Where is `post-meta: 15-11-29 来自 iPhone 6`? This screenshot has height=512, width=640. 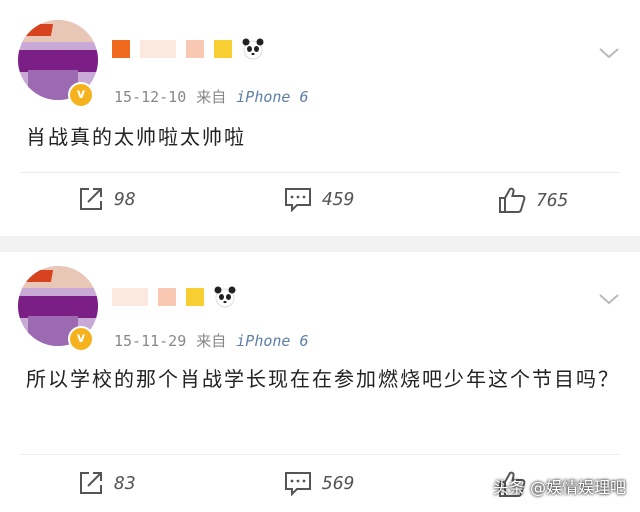 post-meta: 15-11-29 来自 iPhone 6 is located at coordinates (211, 340).